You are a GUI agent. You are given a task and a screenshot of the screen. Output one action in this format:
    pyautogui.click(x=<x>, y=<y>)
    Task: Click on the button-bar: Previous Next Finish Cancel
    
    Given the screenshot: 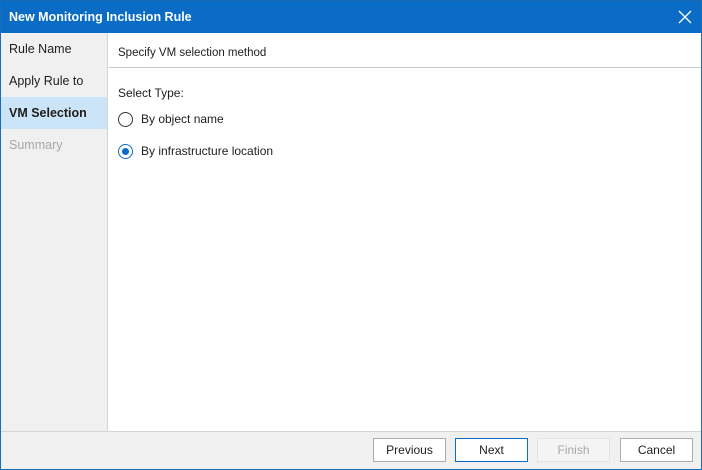 What is the action you would take?
    pyautogui.click(x=351, y=450)
    